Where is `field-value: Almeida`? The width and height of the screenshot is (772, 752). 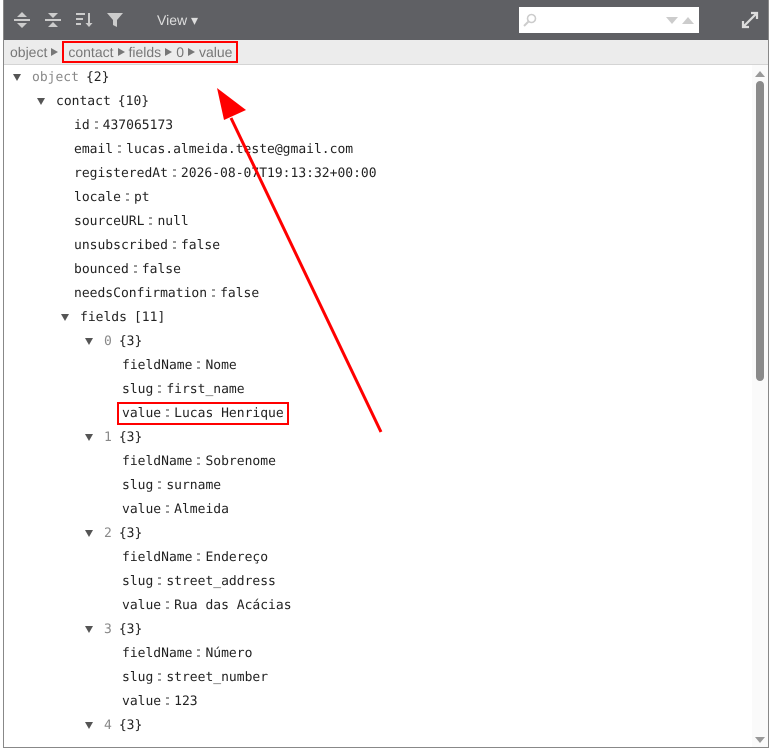 field-value: Almeida is located at coordinates (201, 509).